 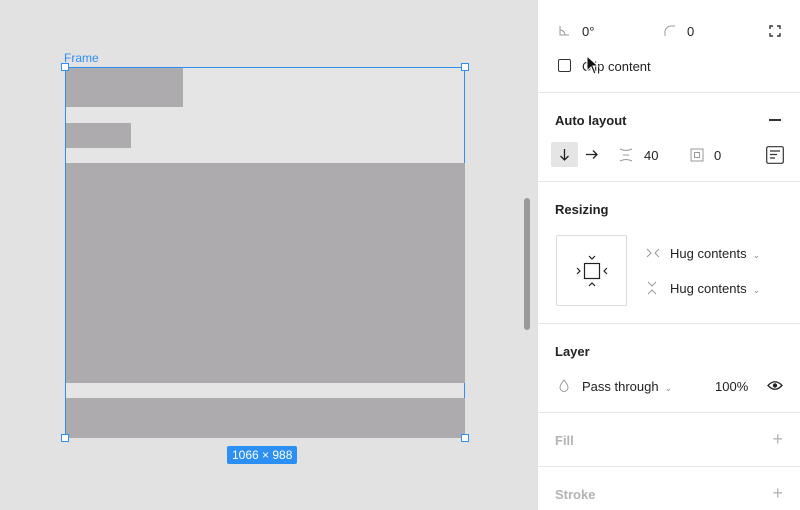 I want to click on fill-title: Fill, so click(x=564, y=440).